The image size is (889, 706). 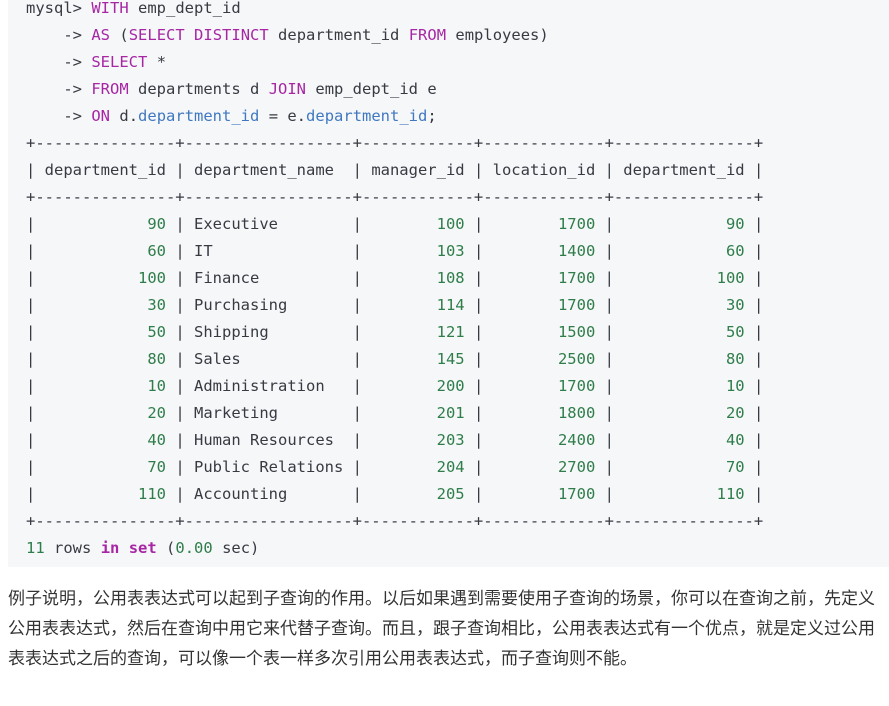 I want to click on table-row: | 50 | Shipping | 121 | 1500 | 50 |, so click(x=395, y=332).